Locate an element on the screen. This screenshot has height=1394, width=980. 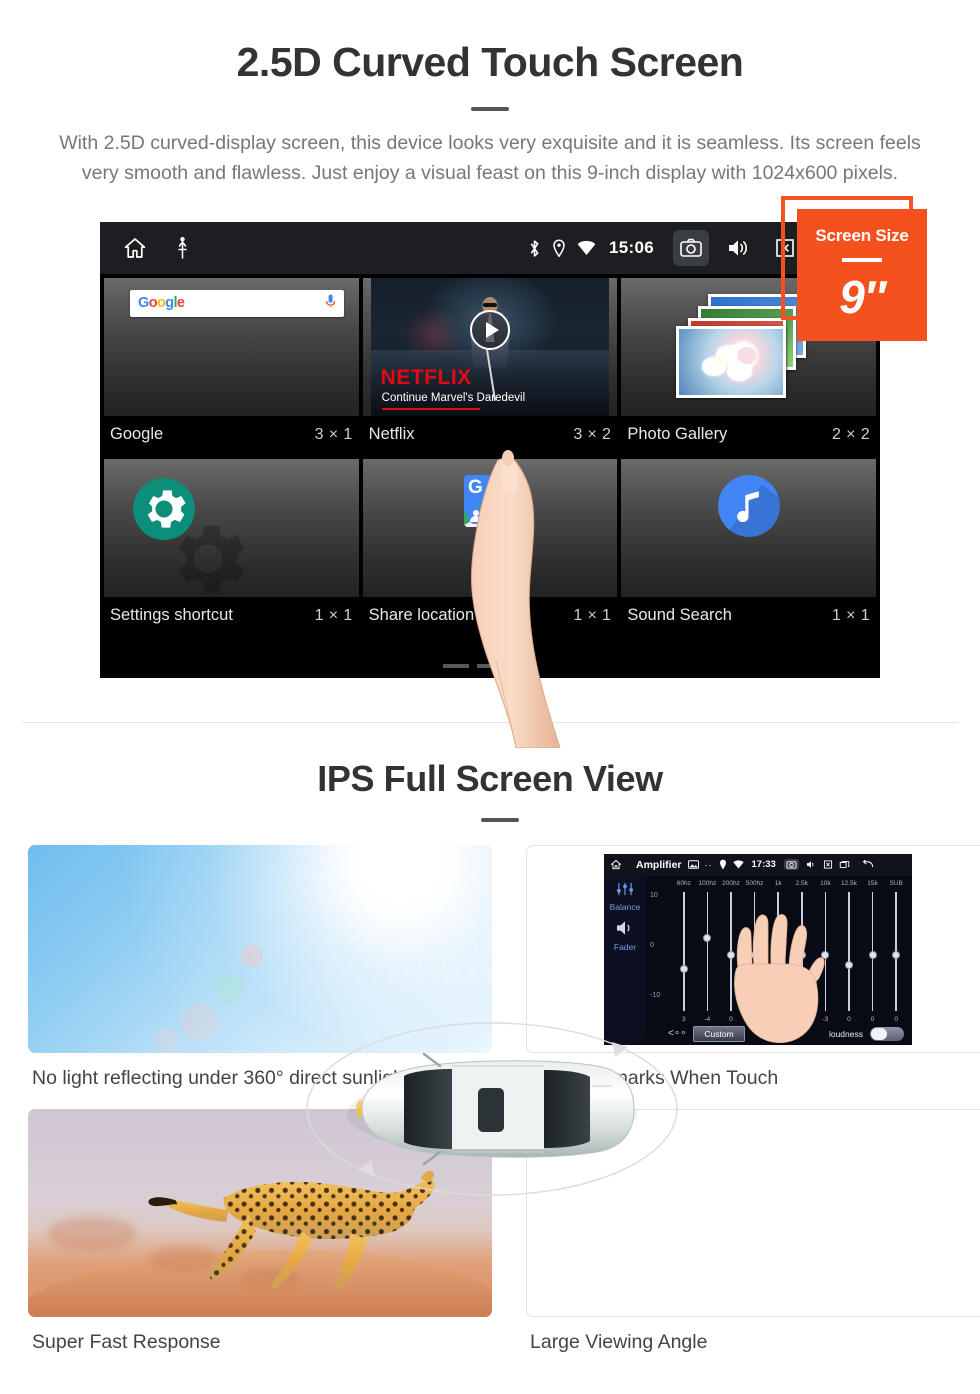
gear-icon is located at coordinates (164, 509).